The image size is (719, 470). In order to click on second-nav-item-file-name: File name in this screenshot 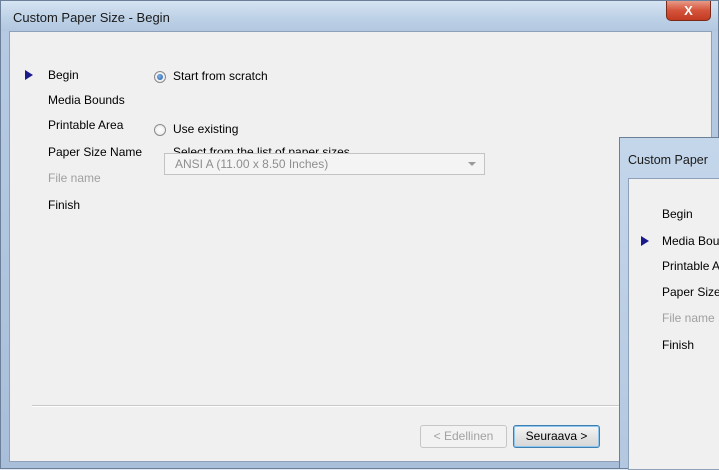, I will do `click(688, 318)`.